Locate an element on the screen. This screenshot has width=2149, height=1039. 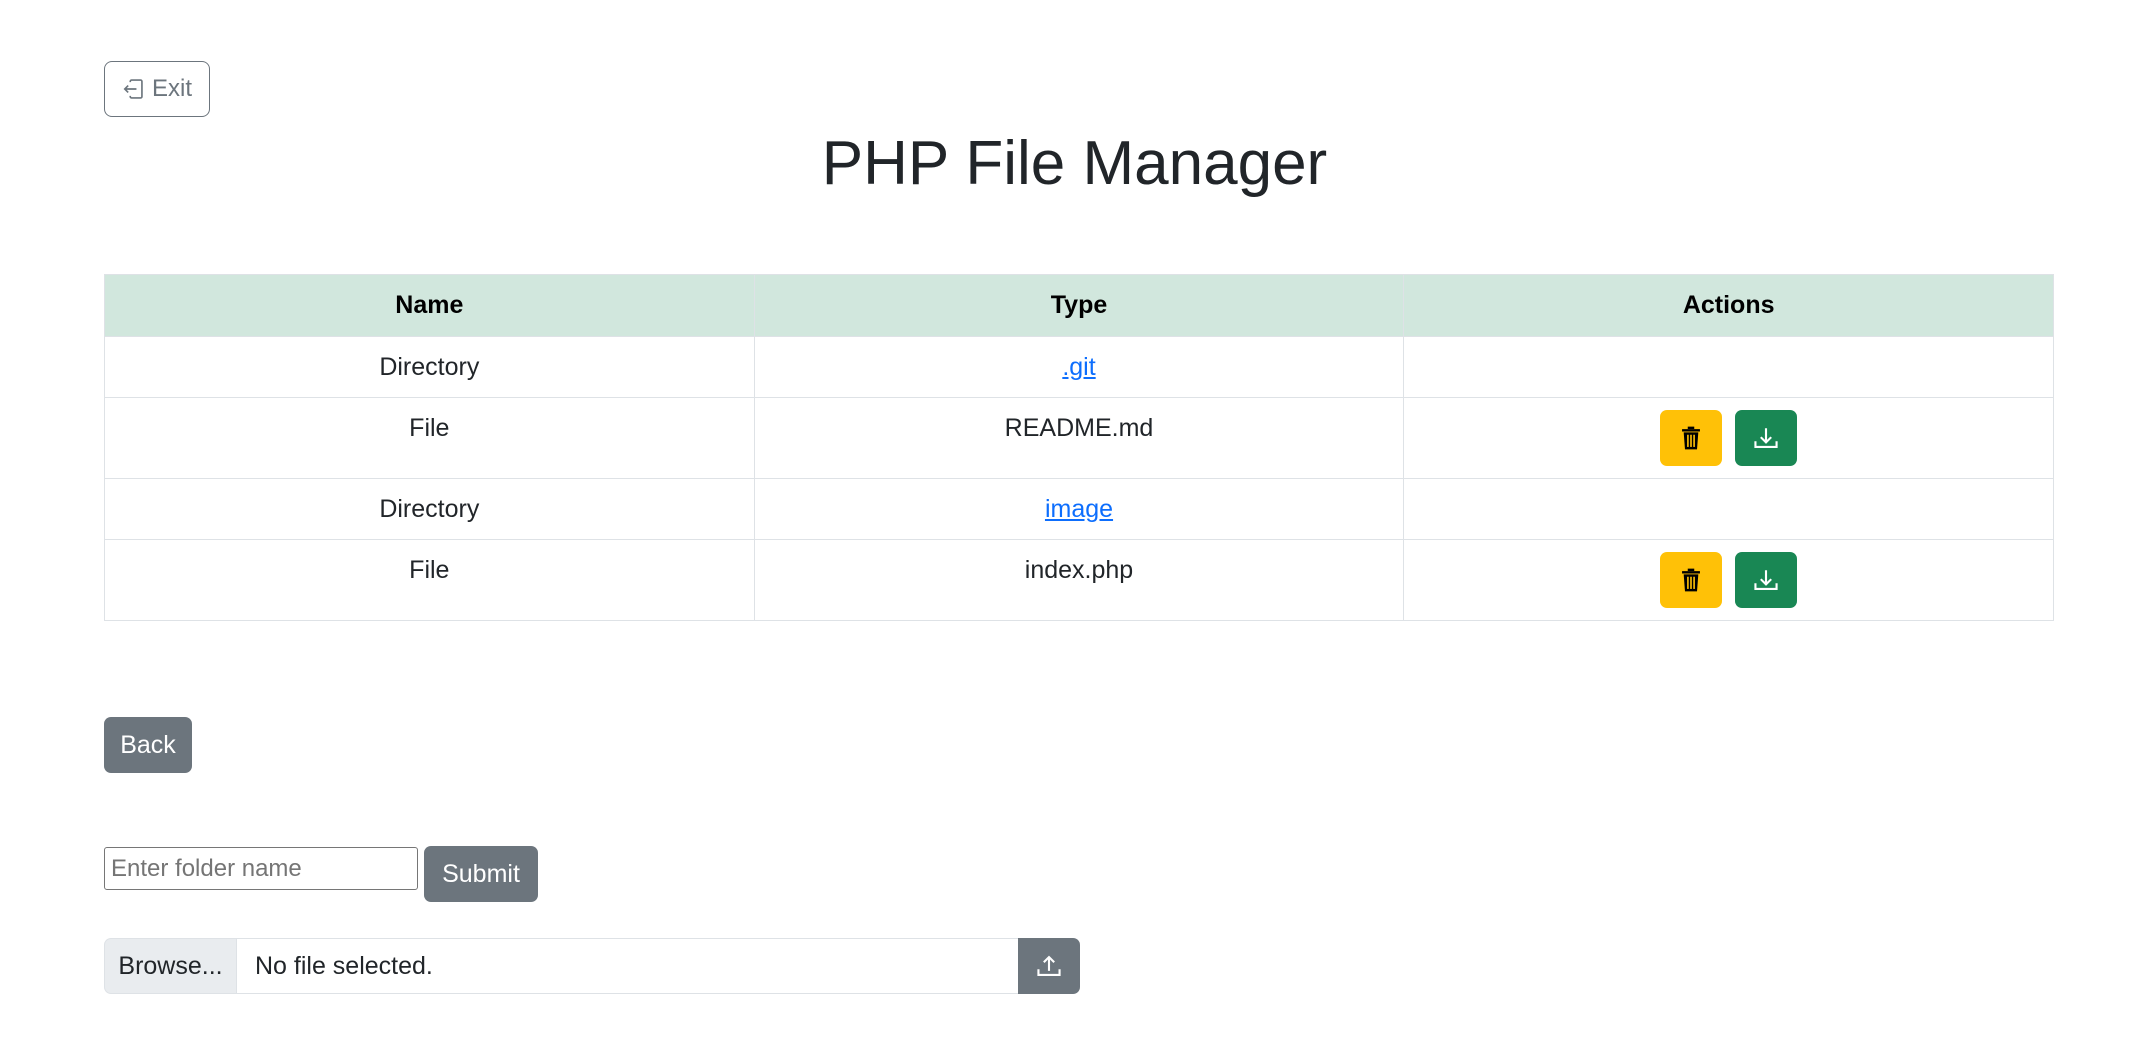
exit-label: Exit is located at coordinates (171, 88).